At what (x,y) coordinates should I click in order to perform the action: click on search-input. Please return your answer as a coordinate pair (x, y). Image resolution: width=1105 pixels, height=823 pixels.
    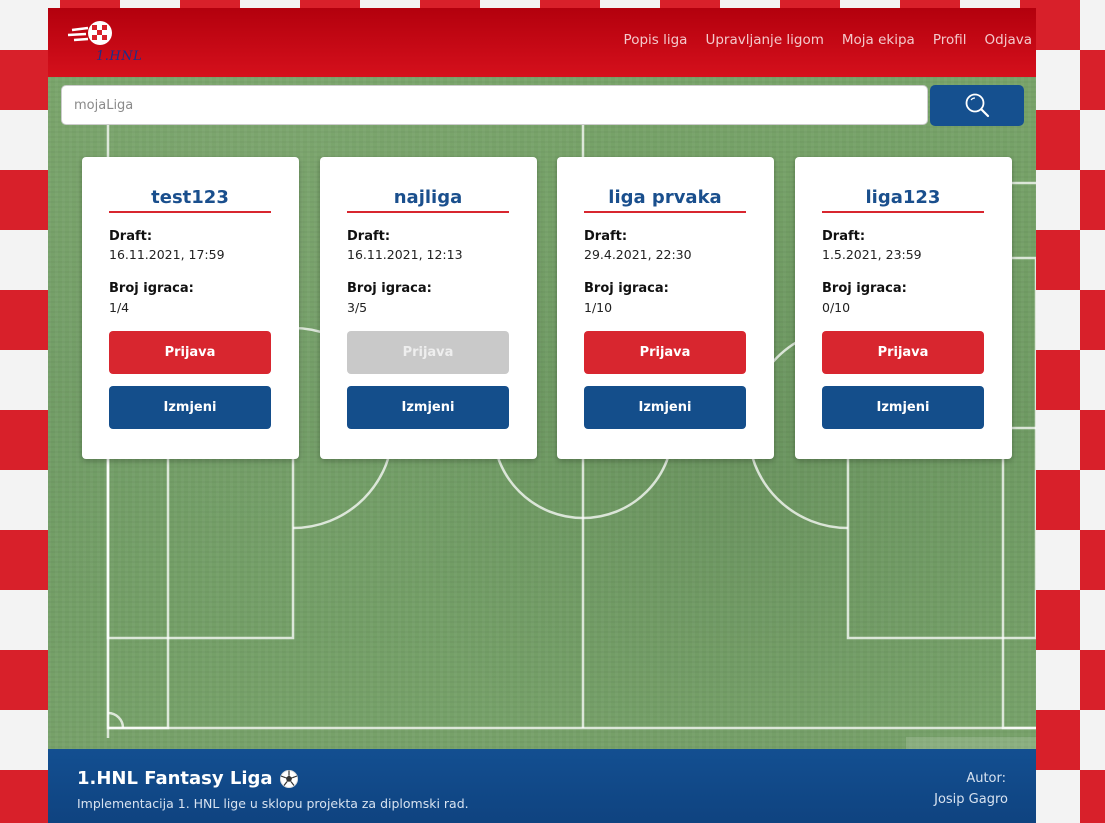
    Looking at the image, I should click on (494, 105).